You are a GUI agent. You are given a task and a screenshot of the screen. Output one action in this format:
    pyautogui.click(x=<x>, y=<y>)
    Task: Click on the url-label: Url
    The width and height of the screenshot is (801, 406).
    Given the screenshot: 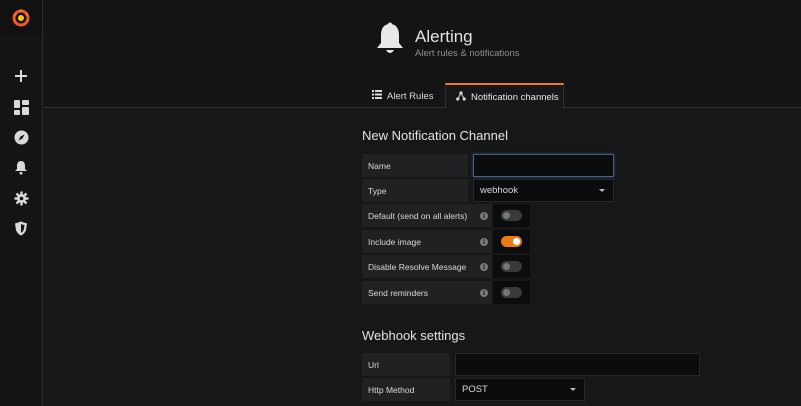 What is the action you would take?
    pyautogui.click(x=406, y=364)
    